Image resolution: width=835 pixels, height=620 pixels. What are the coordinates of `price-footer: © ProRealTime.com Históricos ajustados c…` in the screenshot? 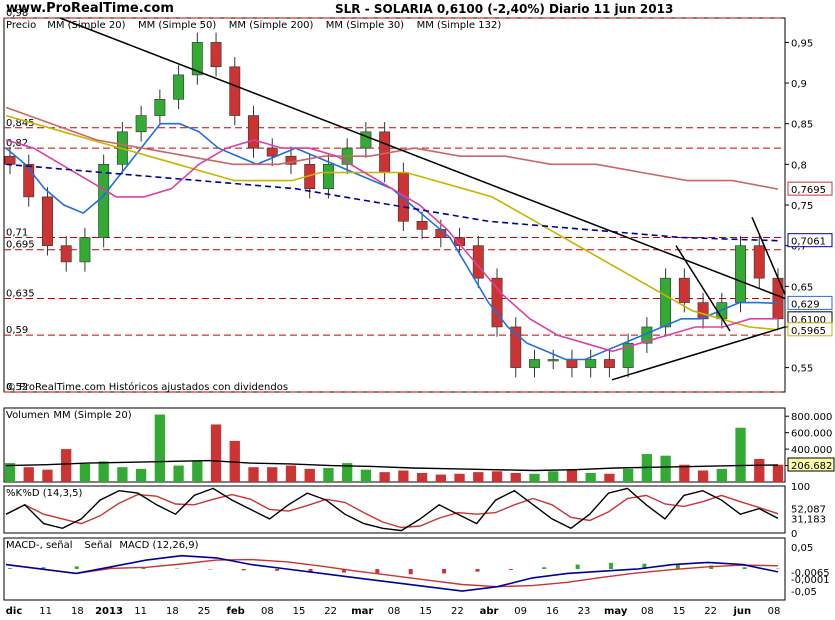 It's located at (147, 387).